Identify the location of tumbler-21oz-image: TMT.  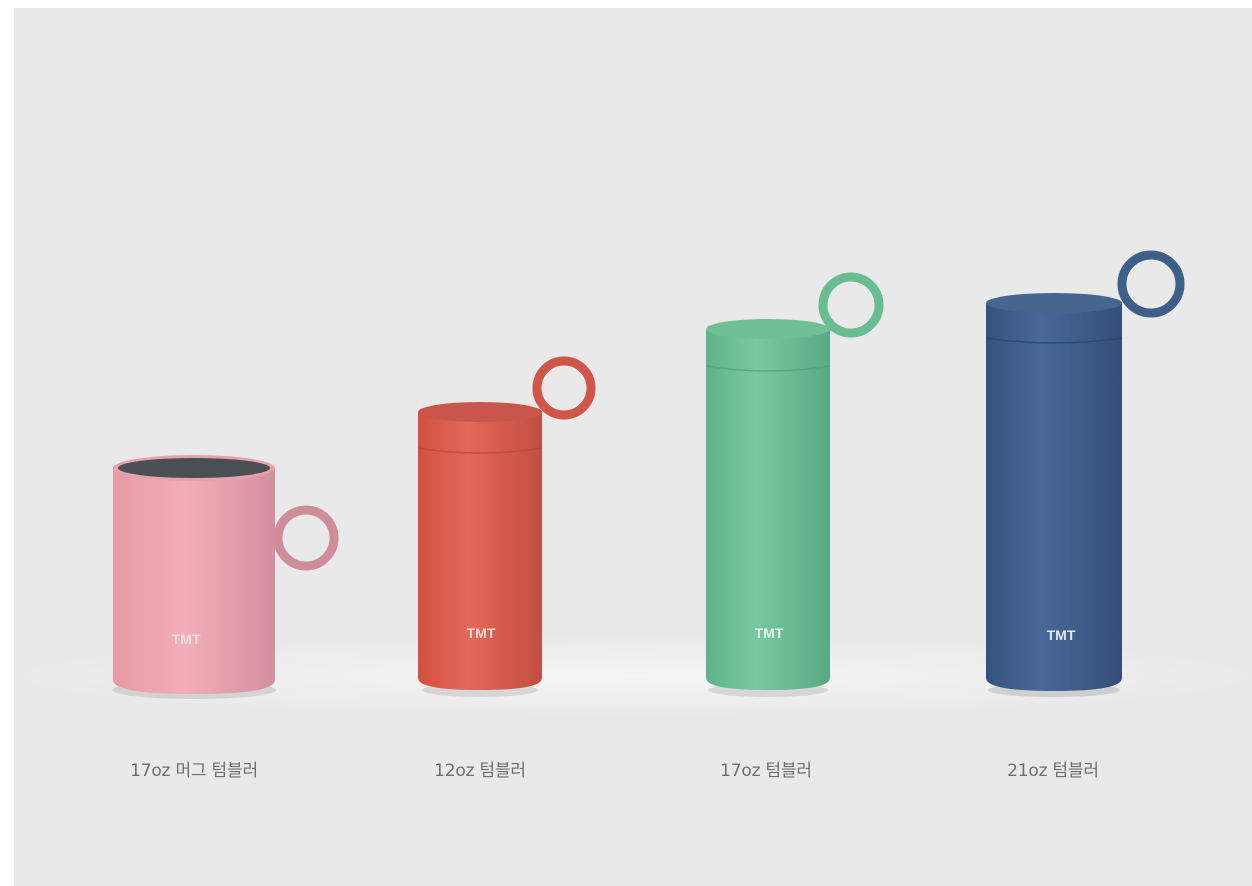
(1085, 473).